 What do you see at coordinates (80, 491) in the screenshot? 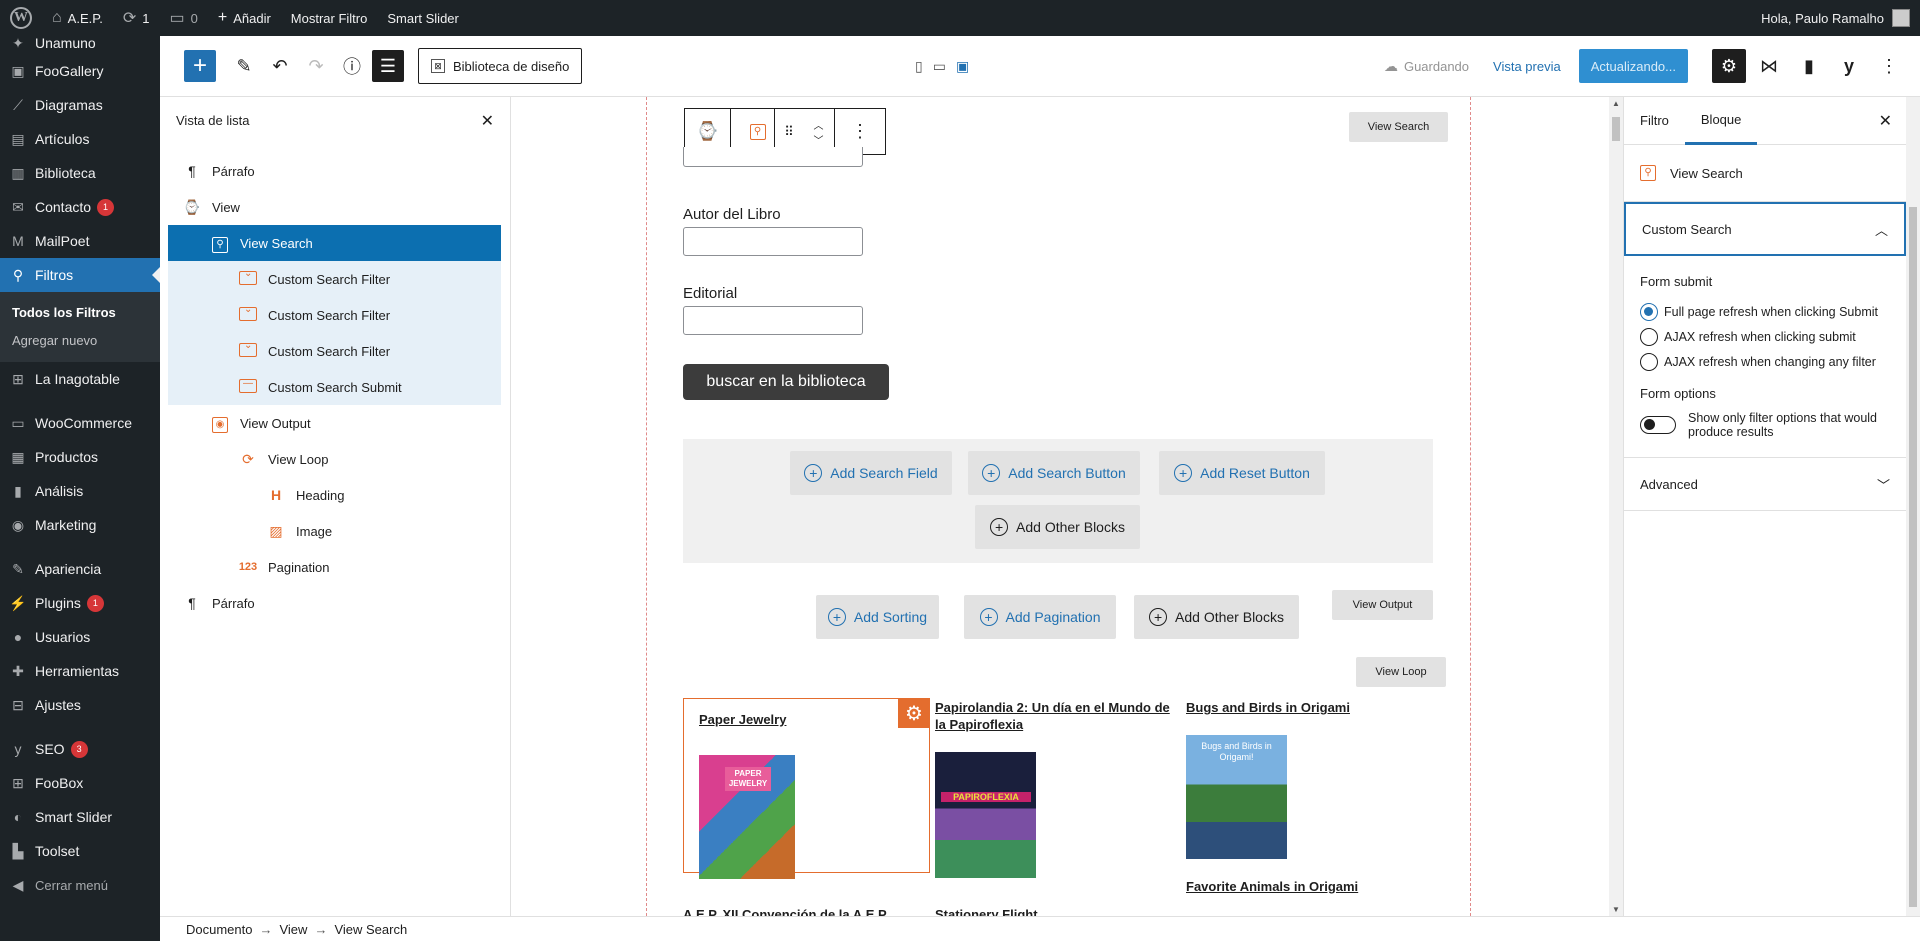
I see `menu-item-analisis: ▮ Análisis` at bounding box center [80, 491].